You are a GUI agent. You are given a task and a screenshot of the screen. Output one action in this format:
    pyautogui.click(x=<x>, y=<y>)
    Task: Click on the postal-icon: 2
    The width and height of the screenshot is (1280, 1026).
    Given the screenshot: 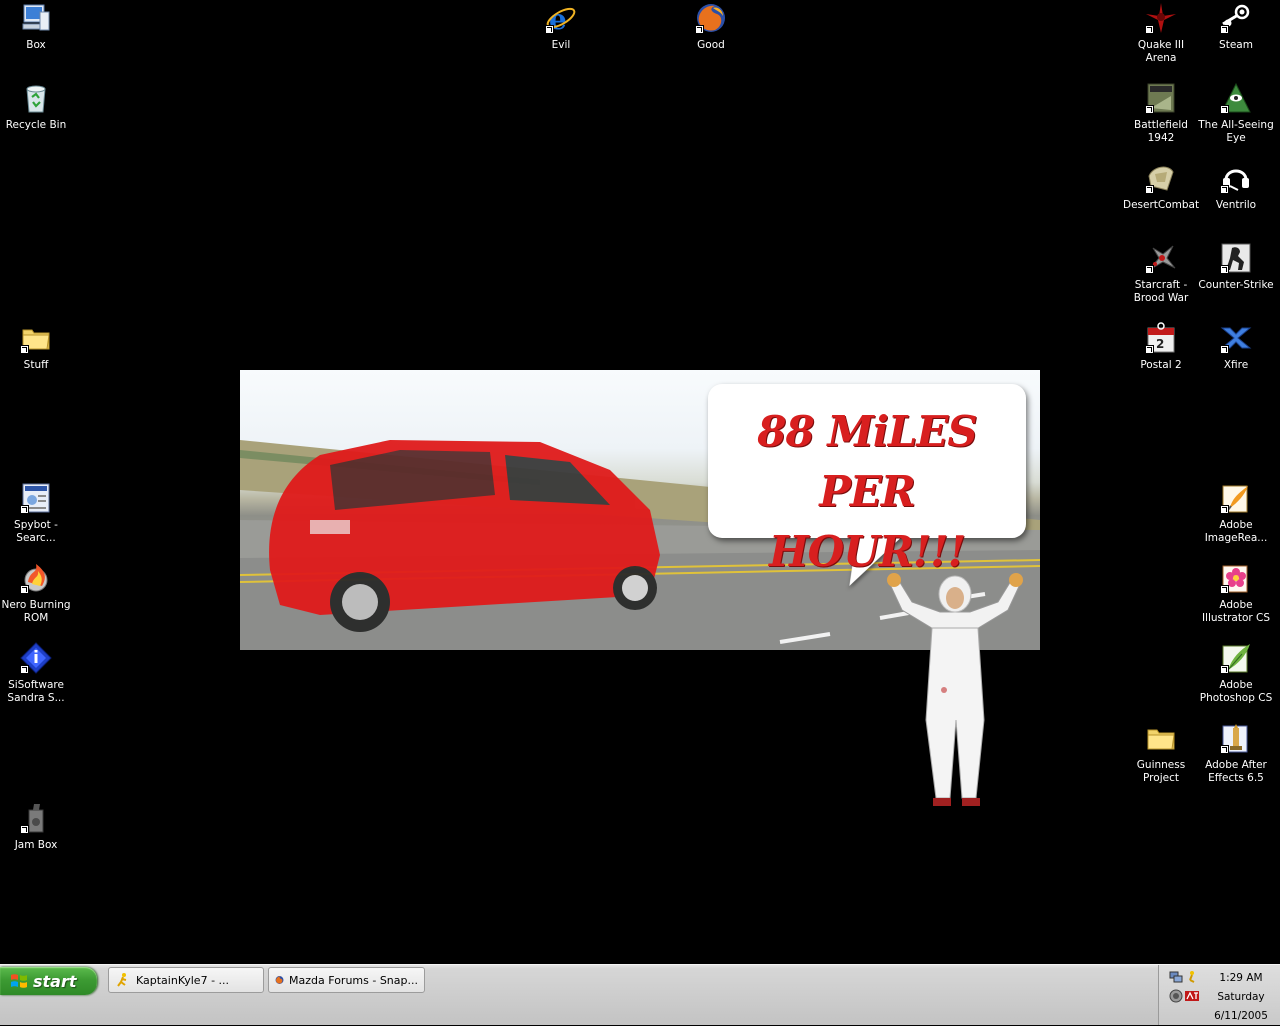 What is the action you would take?
    pyautogui.click(x=1161, y=338)
    